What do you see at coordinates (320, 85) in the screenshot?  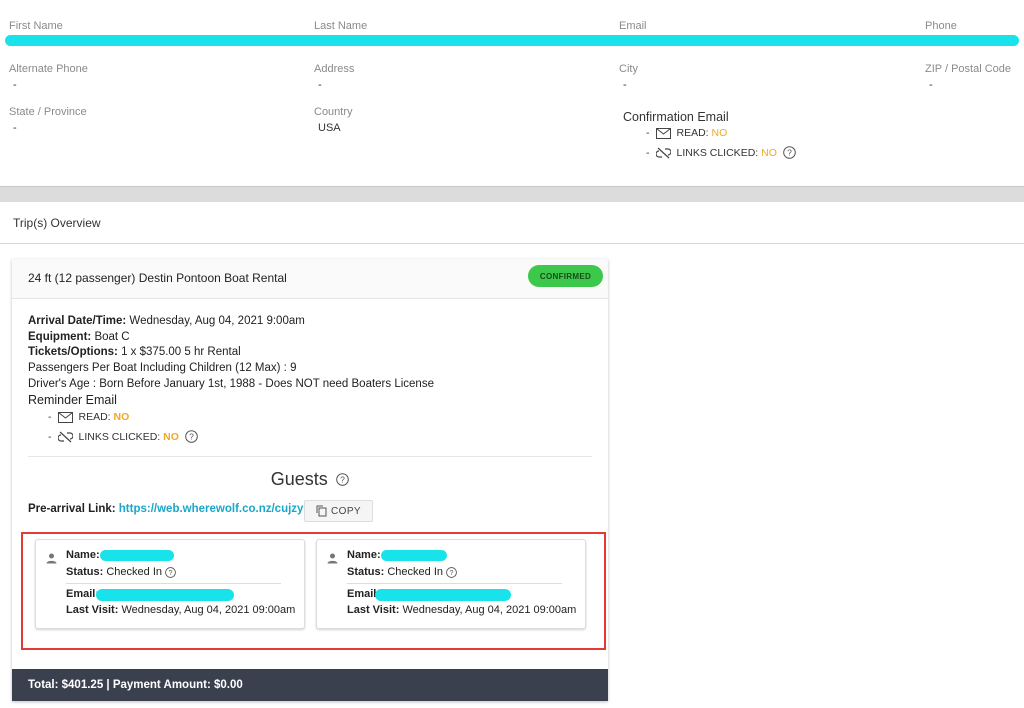 I see `address-value: -` at bounding box center [320, 85].